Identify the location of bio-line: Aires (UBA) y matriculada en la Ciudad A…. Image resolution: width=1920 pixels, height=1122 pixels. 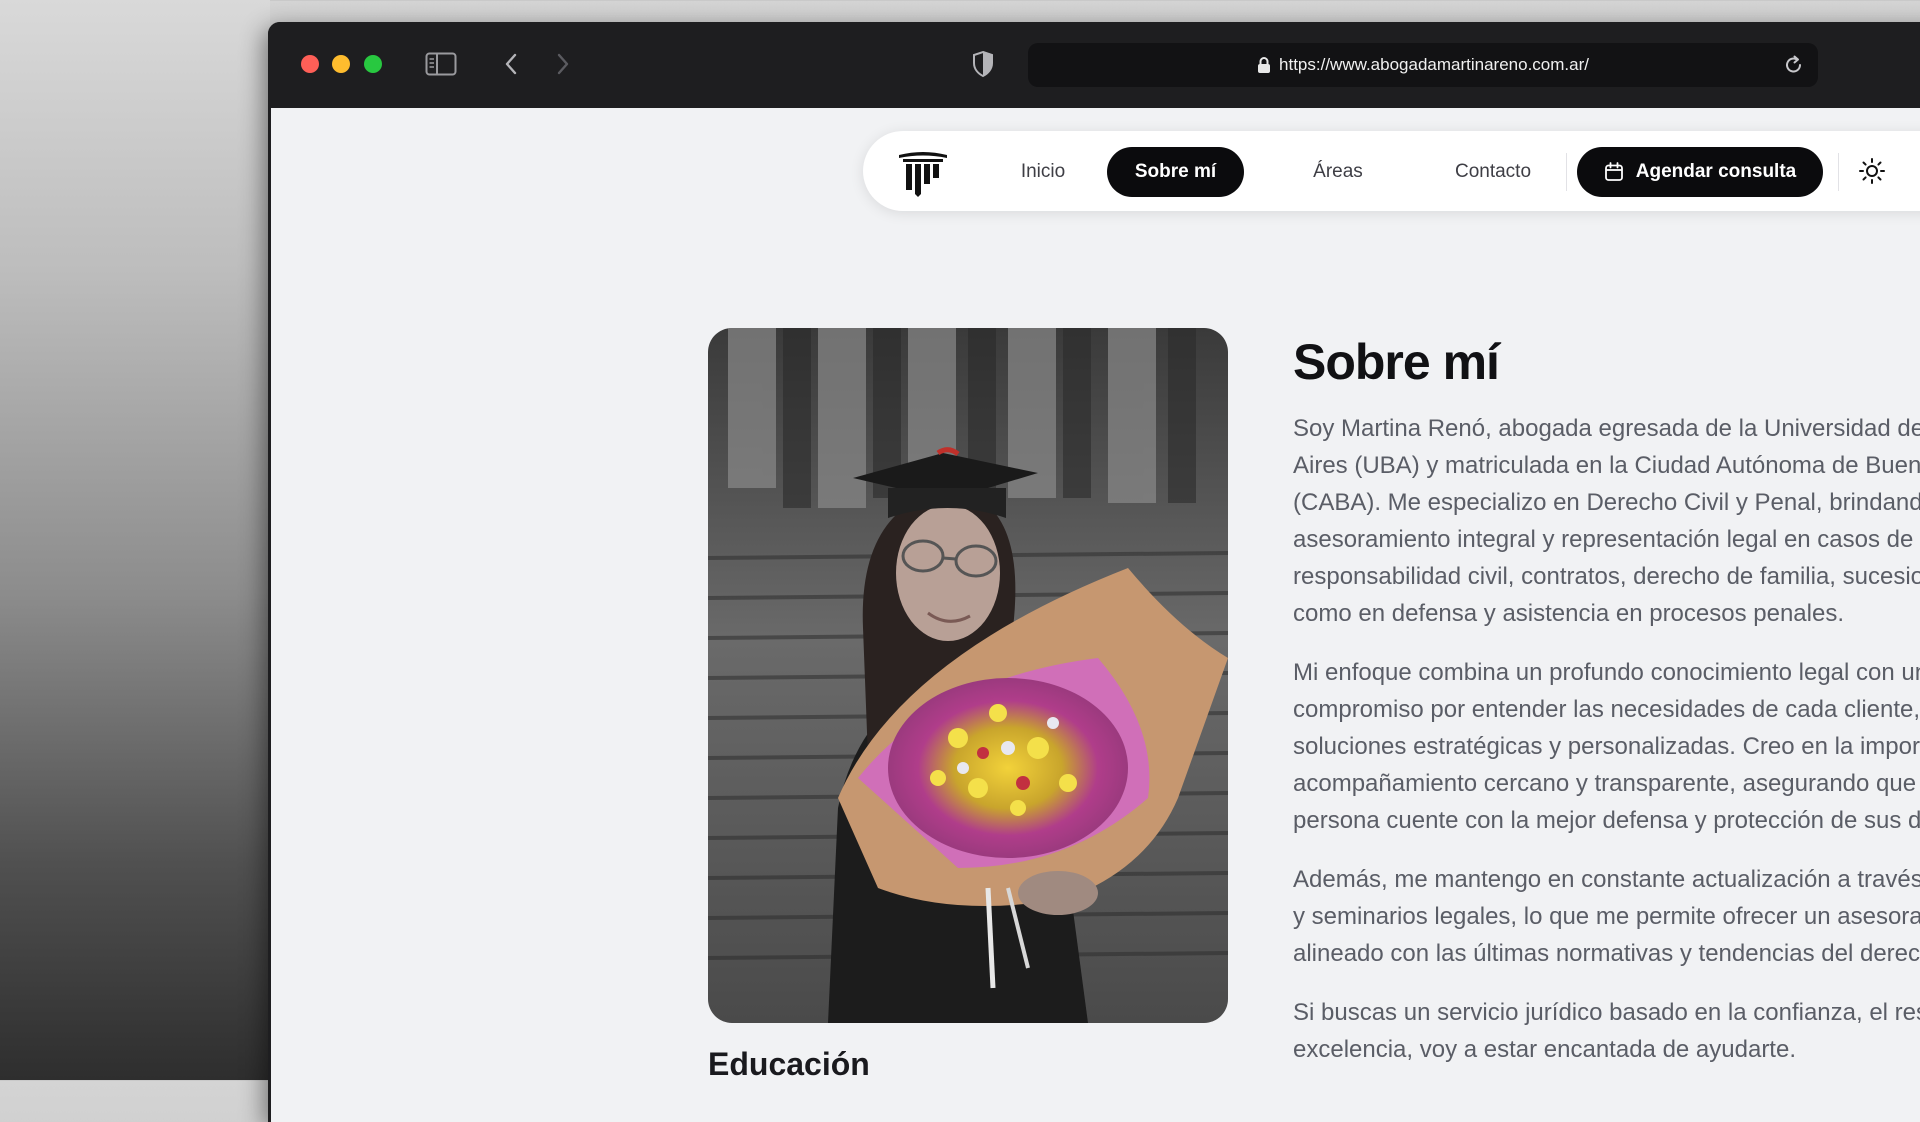
(1606, 465).